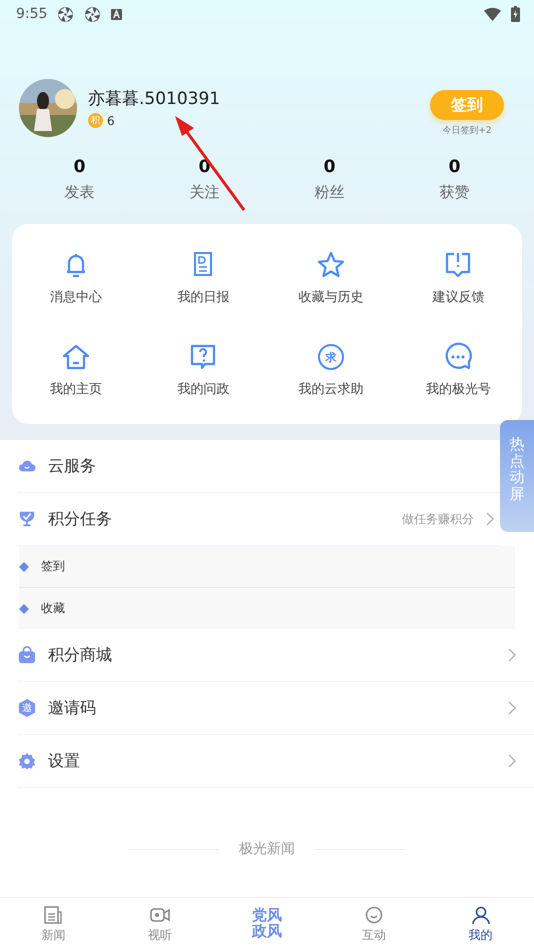  I want to click on person-icon, so click(480, 914).